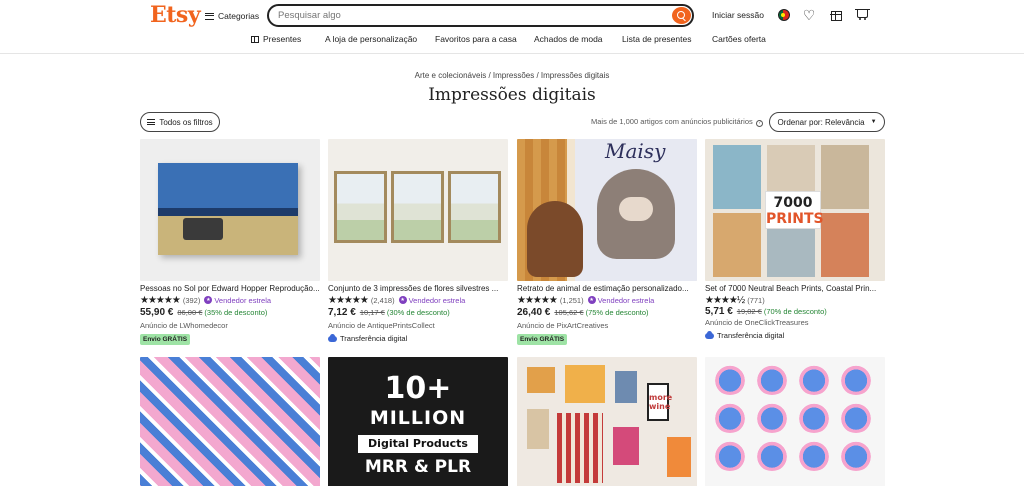 Image resolution: width=1024 pixels, height=486 pixels. Describe the element at coordinates (239, 16) in the screenshot. I see `categories-label: Categorias` at that location.